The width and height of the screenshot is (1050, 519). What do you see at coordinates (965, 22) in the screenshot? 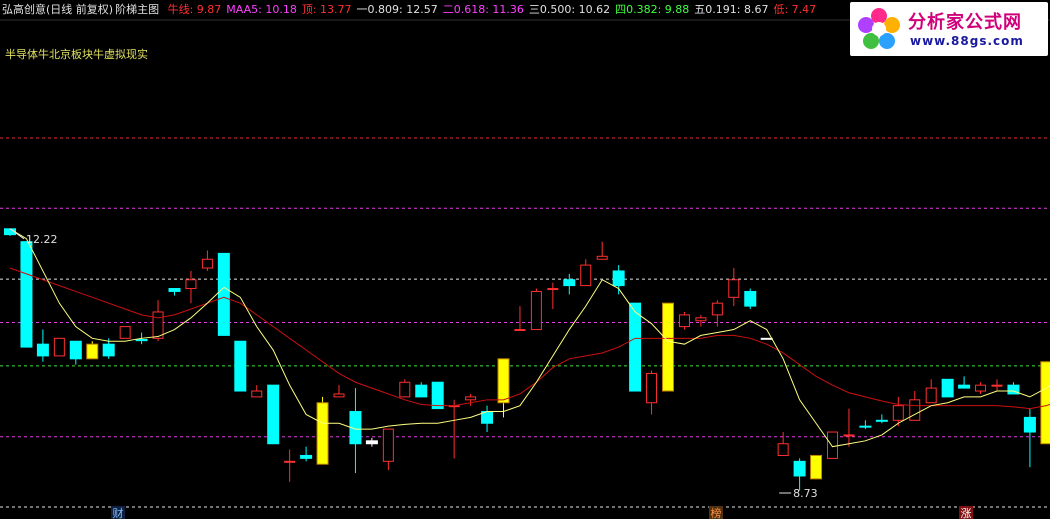
I see `logo-name: 分析家公式网` at bounding box center [965, 22].